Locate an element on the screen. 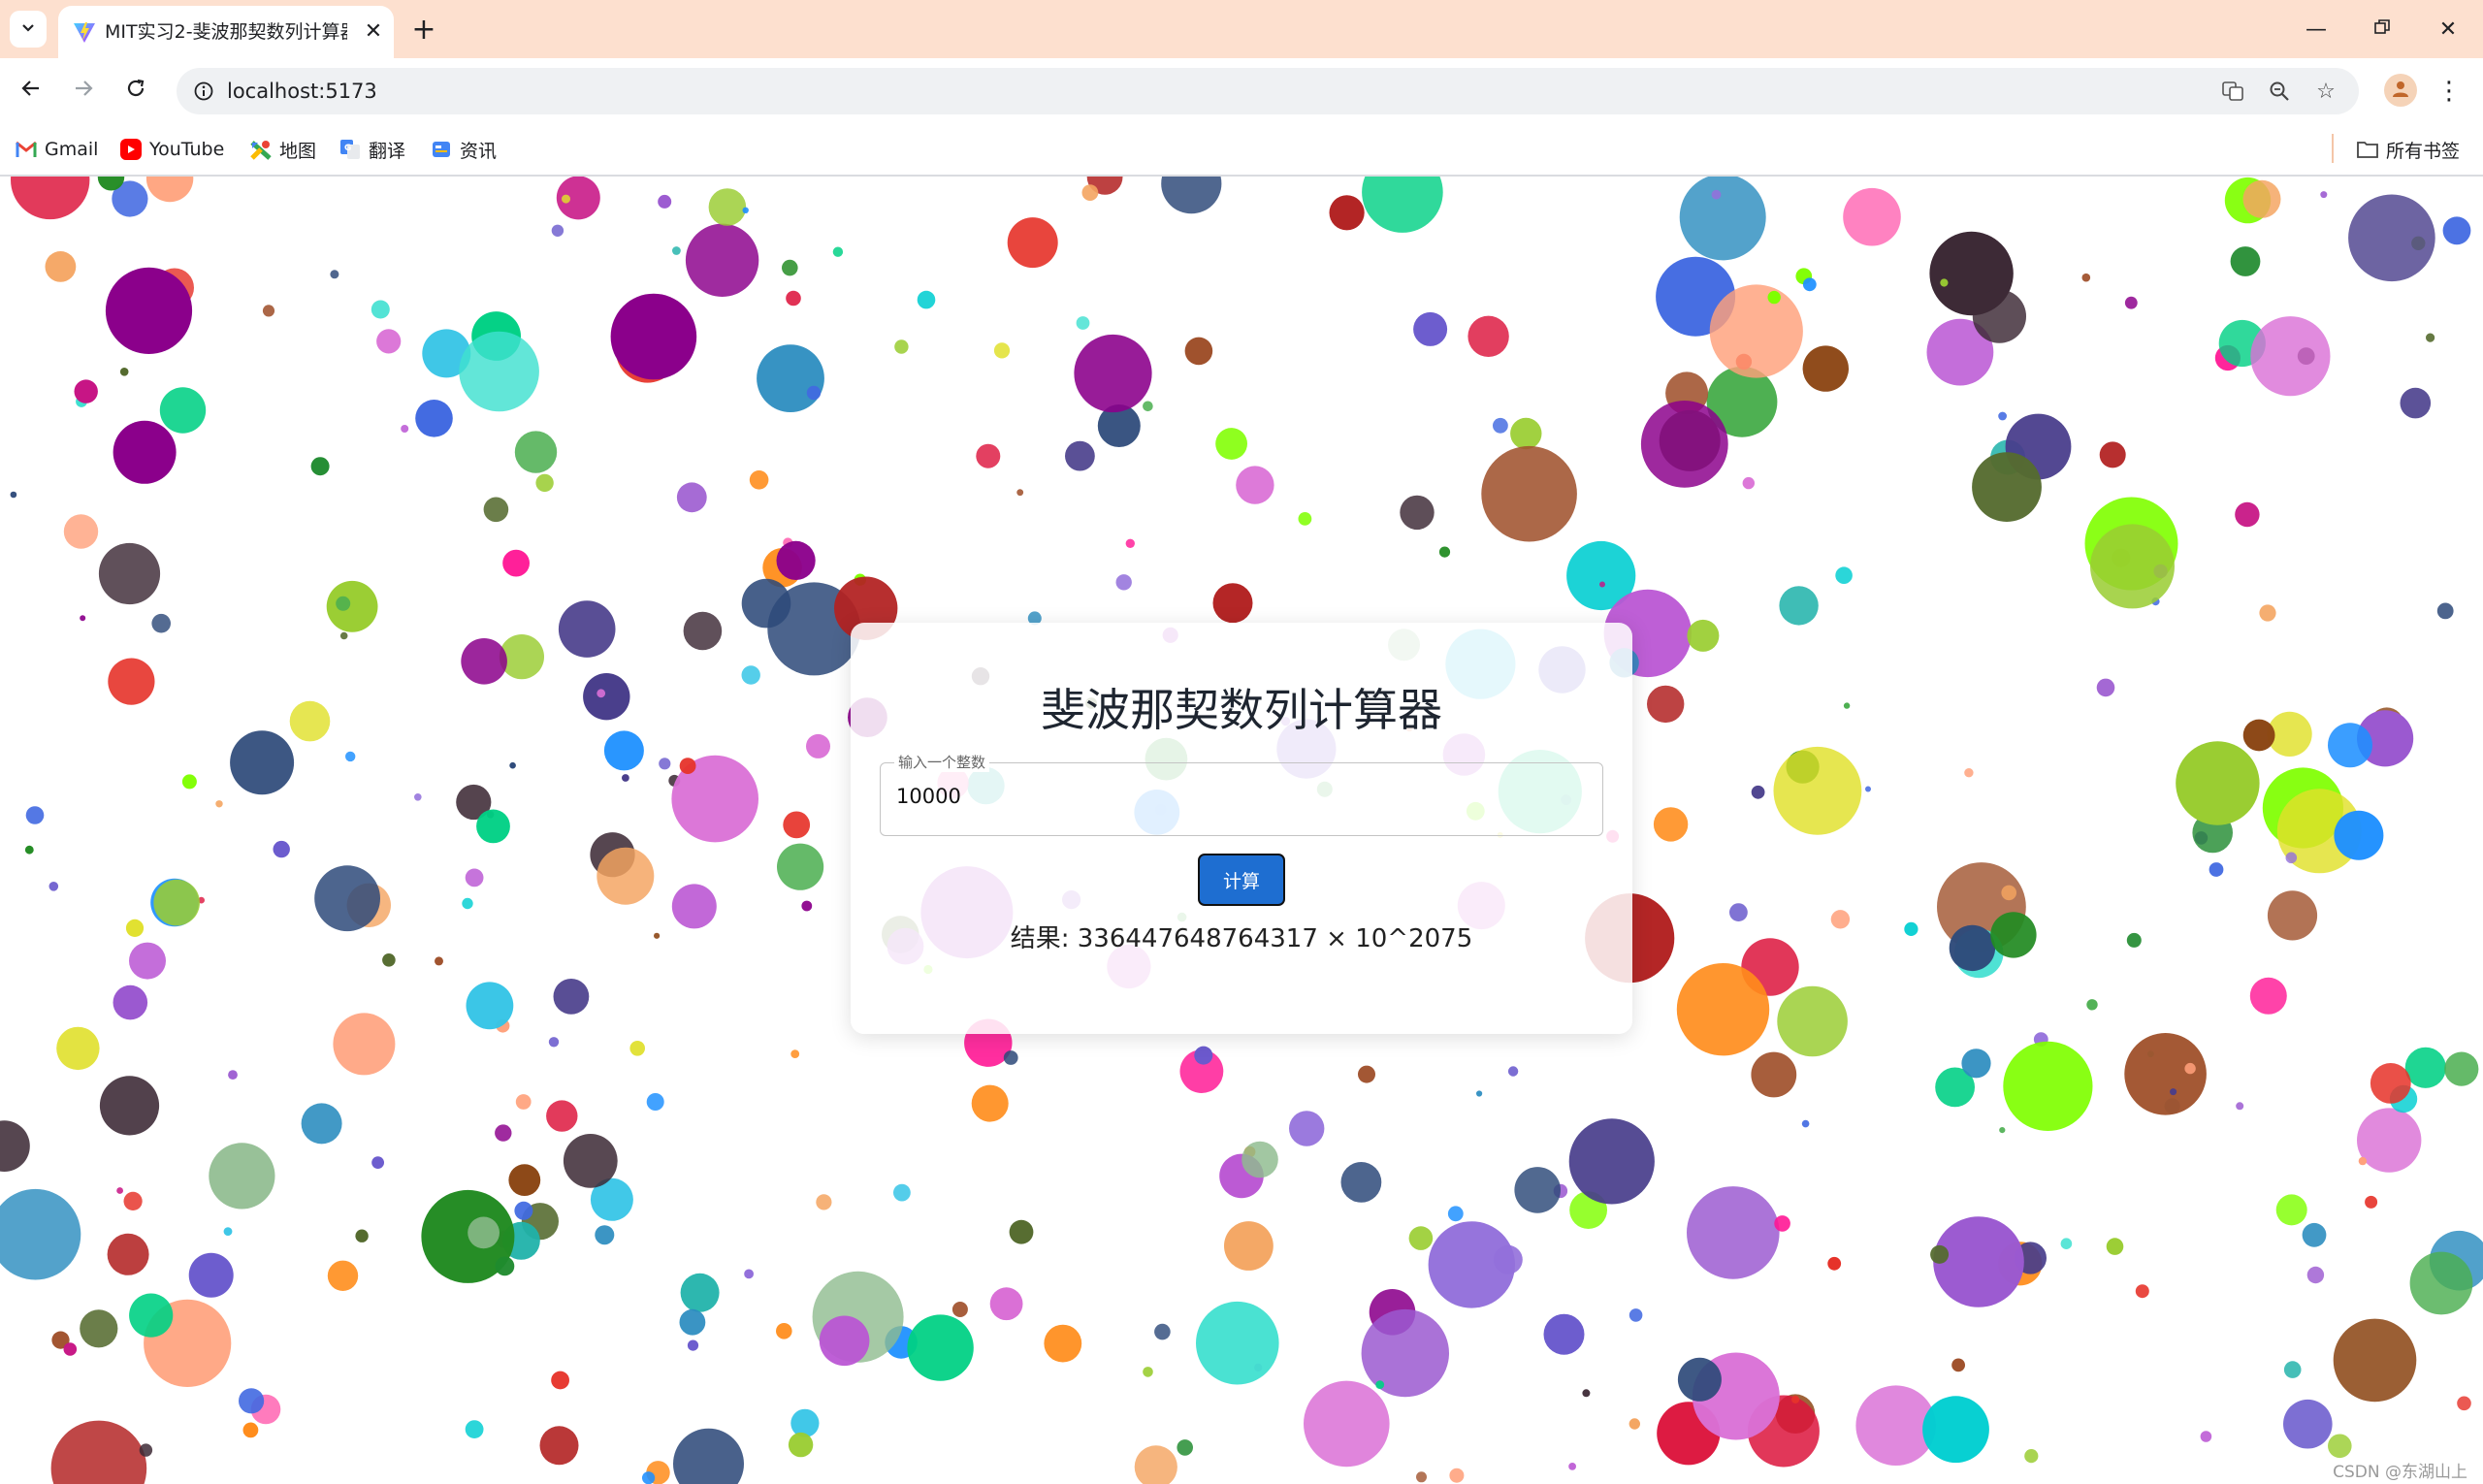 This screenshot has width=2483, height=1484. browser-menu-button: ⋮ is located at coordinates (2450, 91).